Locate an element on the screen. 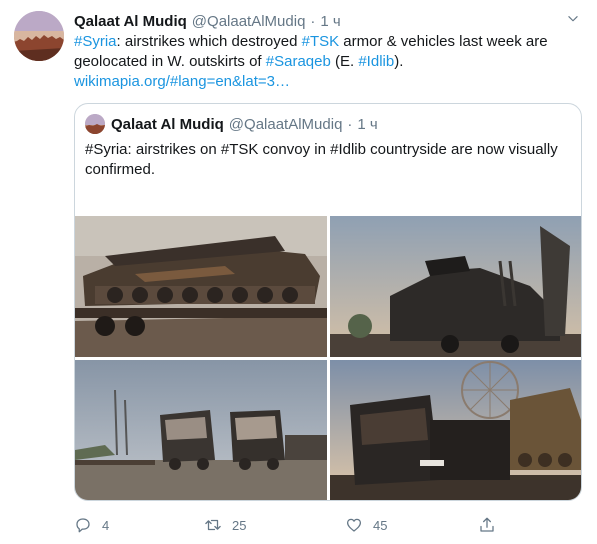  tweet-text-part: : airstrikes which destroyed is located at coordinates (209, 41).